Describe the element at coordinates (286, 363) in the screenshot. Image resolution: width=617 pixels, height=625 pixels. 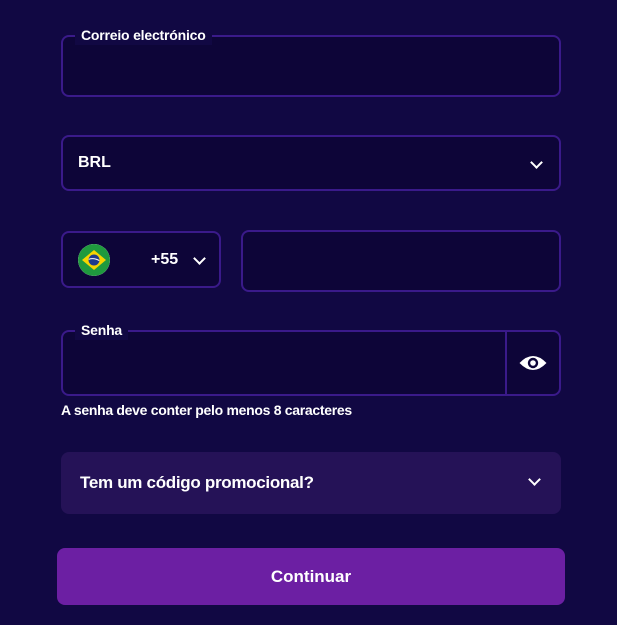
I see `password-input` at that location.